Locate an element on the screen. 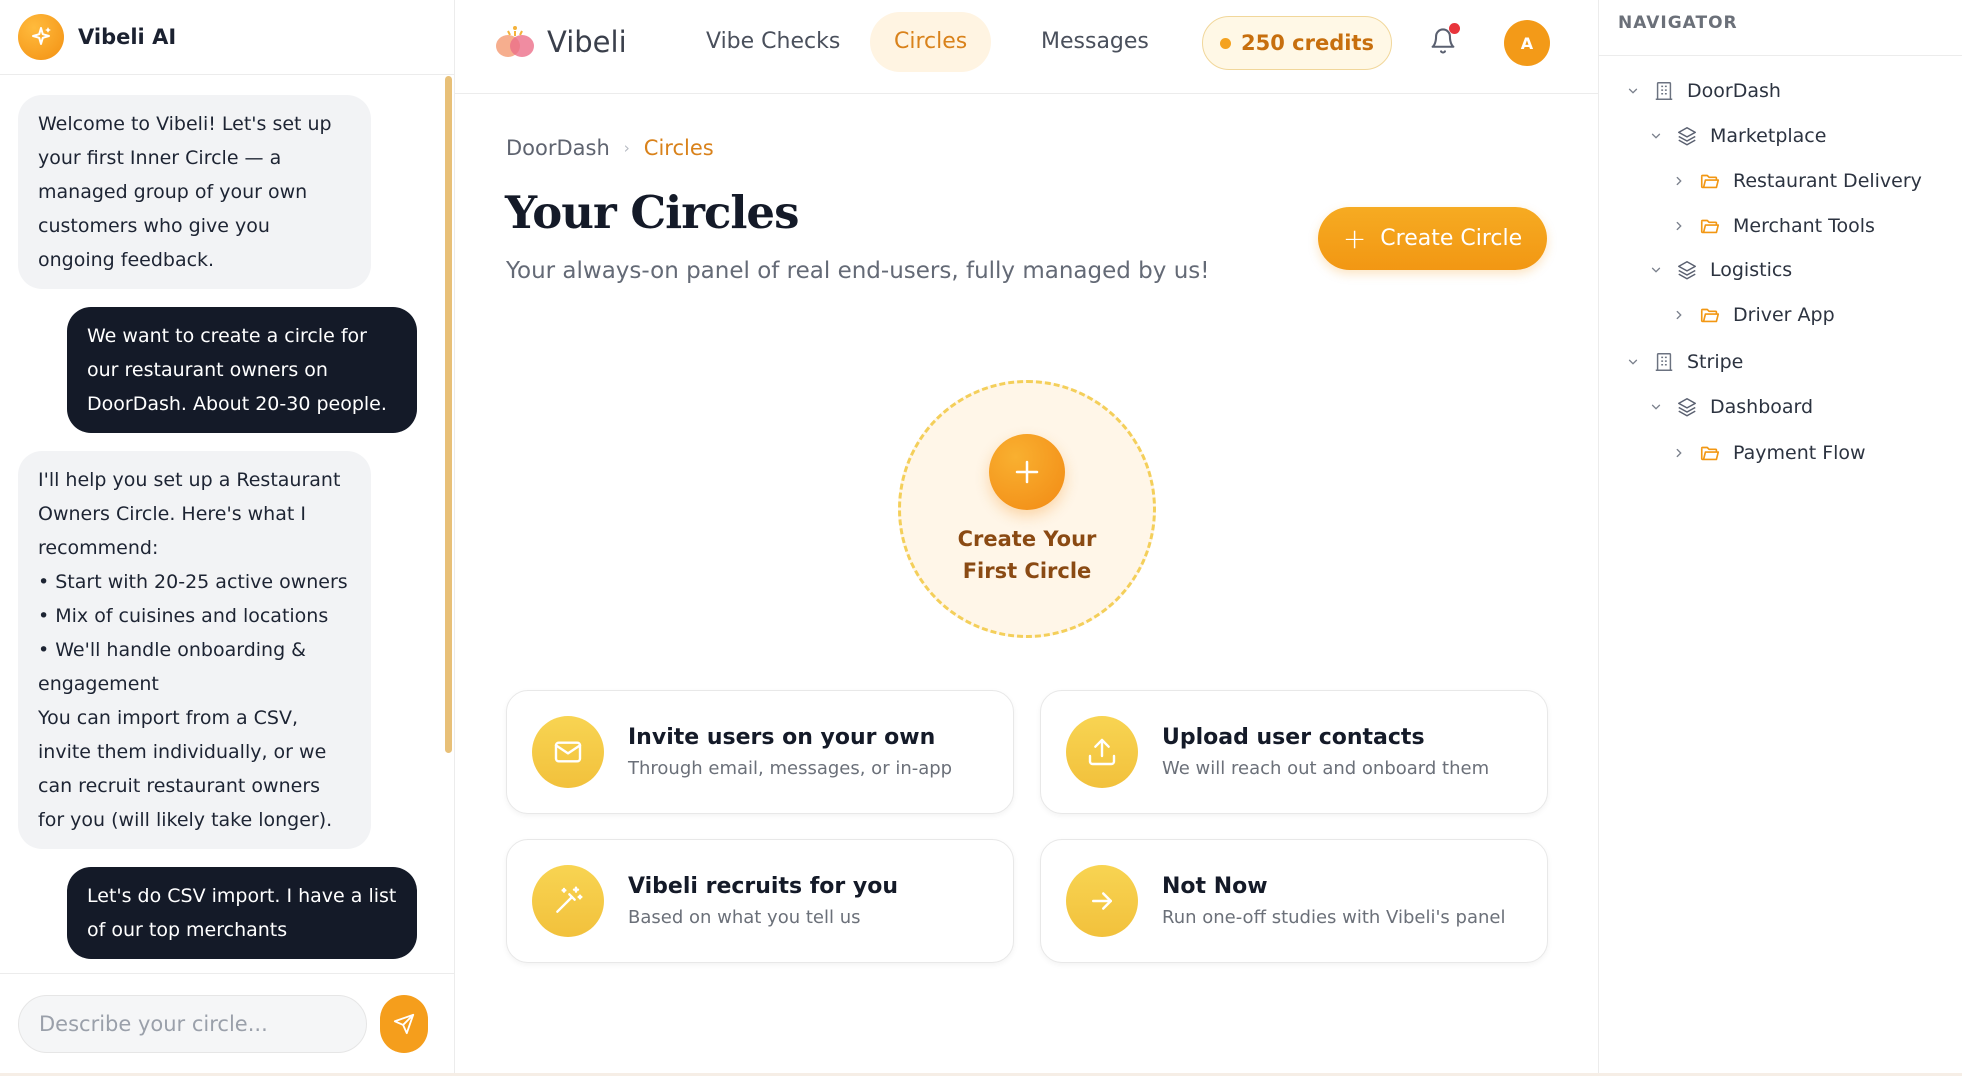 The height and width of the screenshot is (1076, 1962). tree-item-label: Stripe is located at coordinates (1715, 362).